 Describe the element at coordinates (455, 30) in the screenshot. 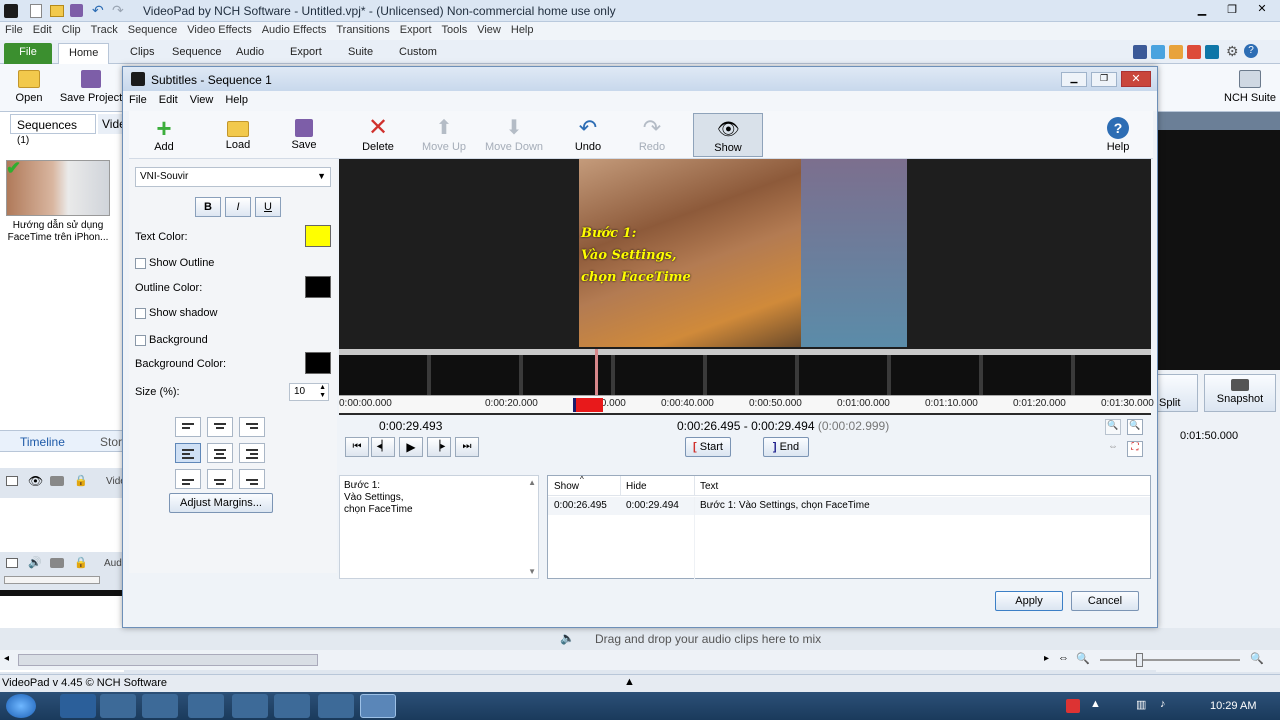

I see `menu-tools: Tools` at that location.